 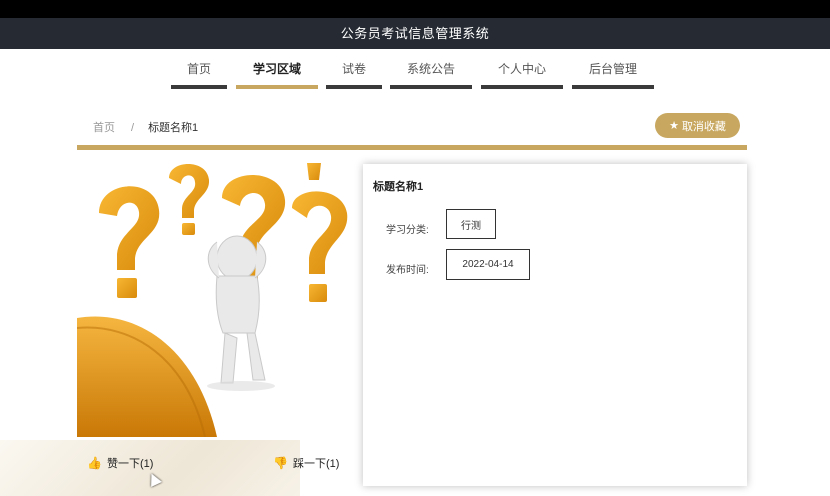 What do you see at coordinates (217, 461) in the screenshot?
I see `vote-bar: 👍 赞一下(1) 👎 踩一下(1)` at bounding box center [217, 461].